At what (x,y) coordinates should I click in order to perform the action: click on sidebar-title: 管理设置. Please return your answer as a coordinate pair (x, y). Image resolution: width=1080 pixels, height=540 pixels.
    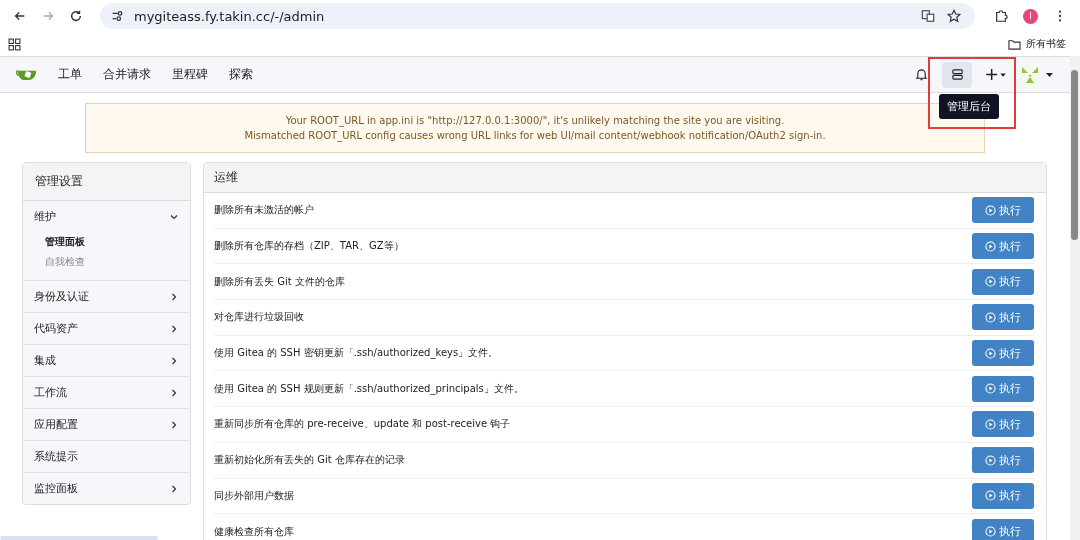
    Looking at the image, I should click on (106, 182).